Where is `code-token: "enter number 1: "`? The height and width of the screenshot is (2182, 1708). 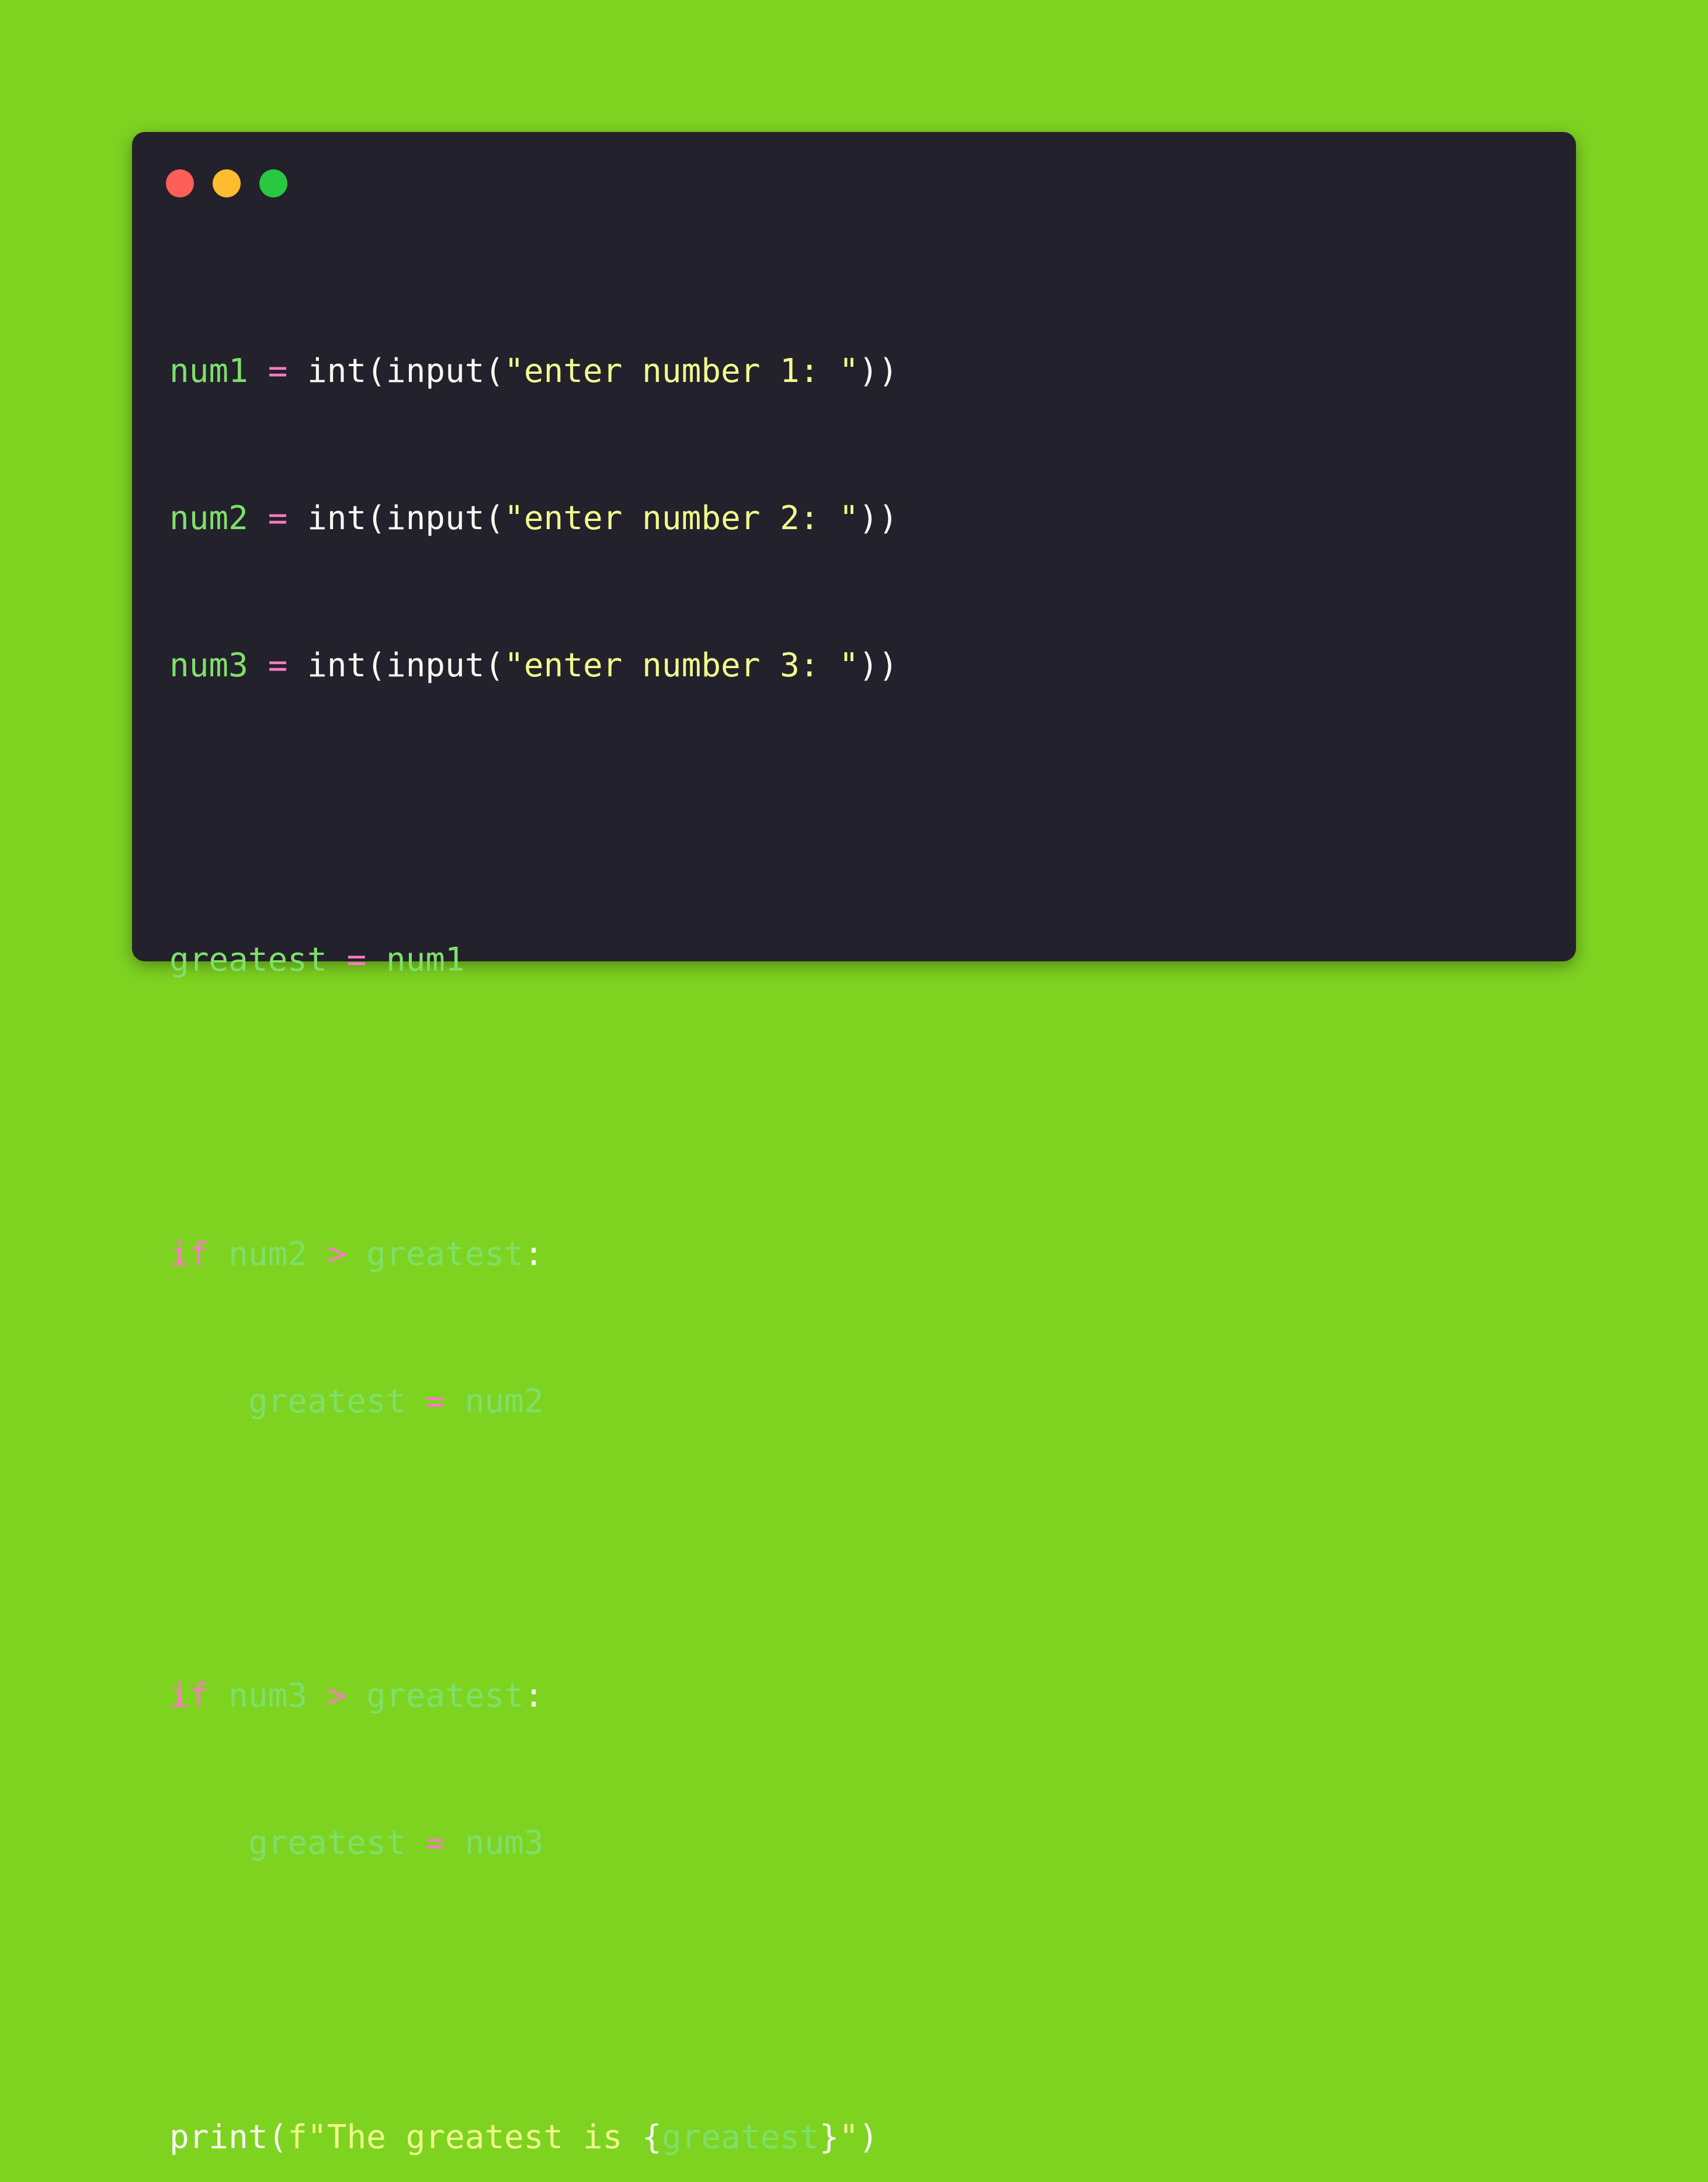
code-token: "enter number 1: " is located at coordinates (681, 371).